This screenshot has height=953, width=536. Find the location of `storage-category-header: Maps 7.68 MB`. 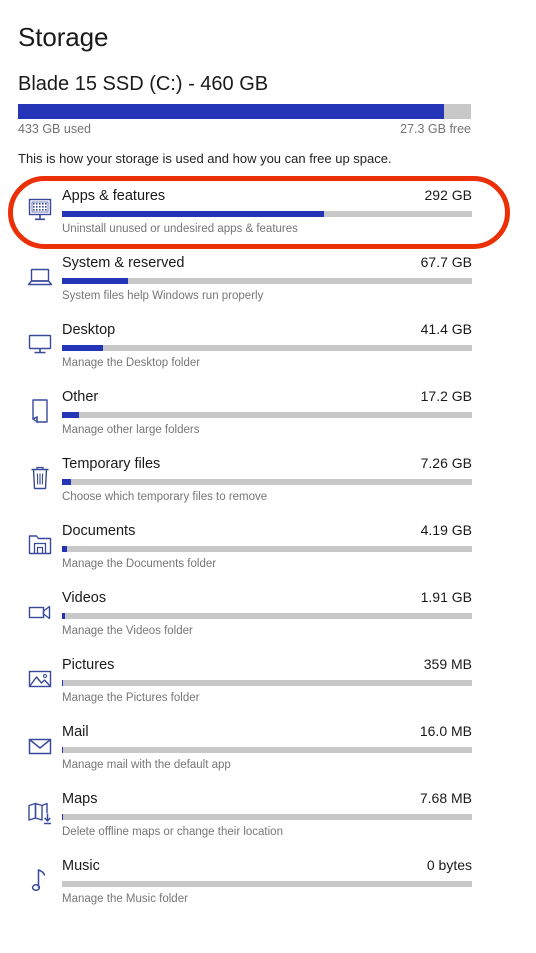

storage-category-header: Maps 7.68 MB is located at coordinates (267, 798).